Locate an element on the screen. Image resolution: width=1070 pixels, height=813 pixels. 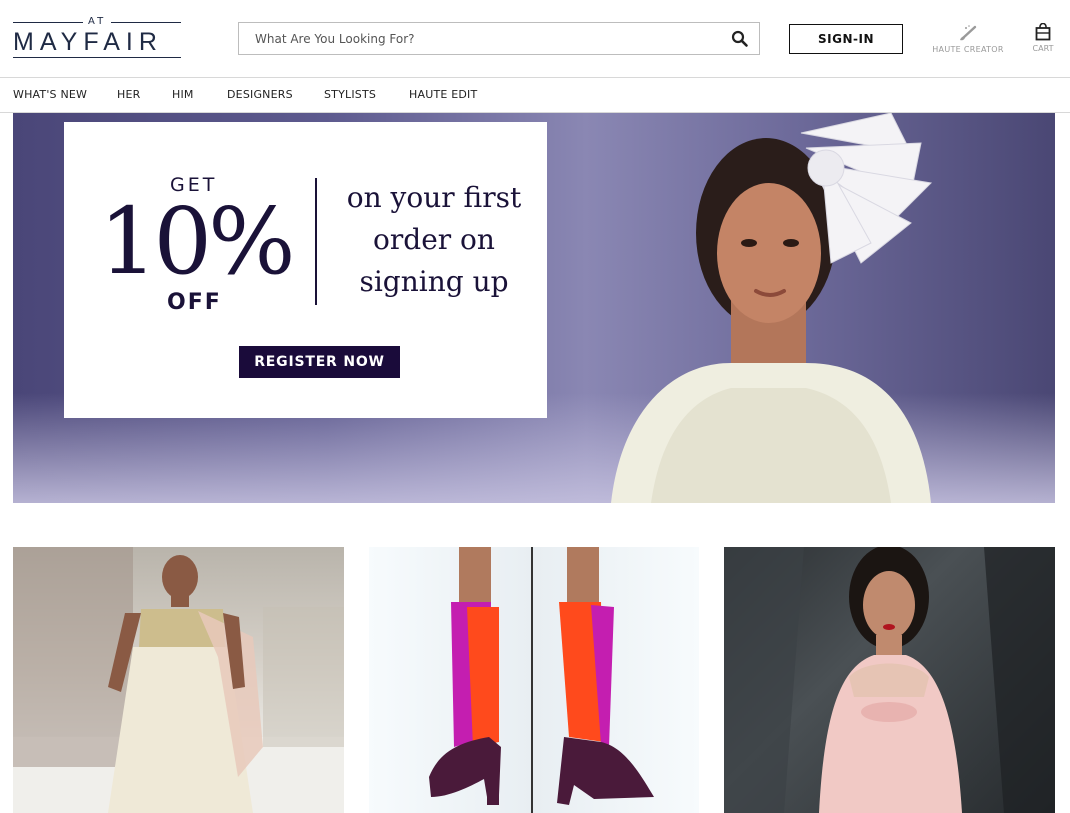
cart-label: CART is located at coordinates (1043, 48).